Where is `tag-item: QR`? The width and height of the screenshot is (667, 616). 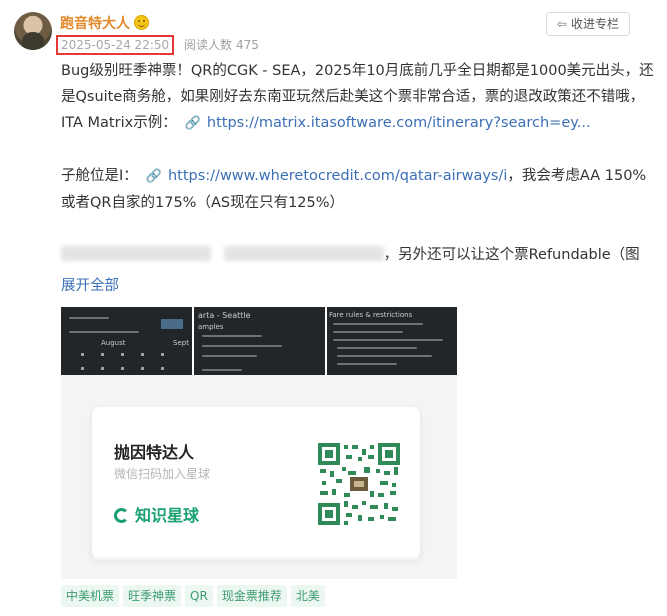
tag-item: QR is located at coordinates (199, 596).